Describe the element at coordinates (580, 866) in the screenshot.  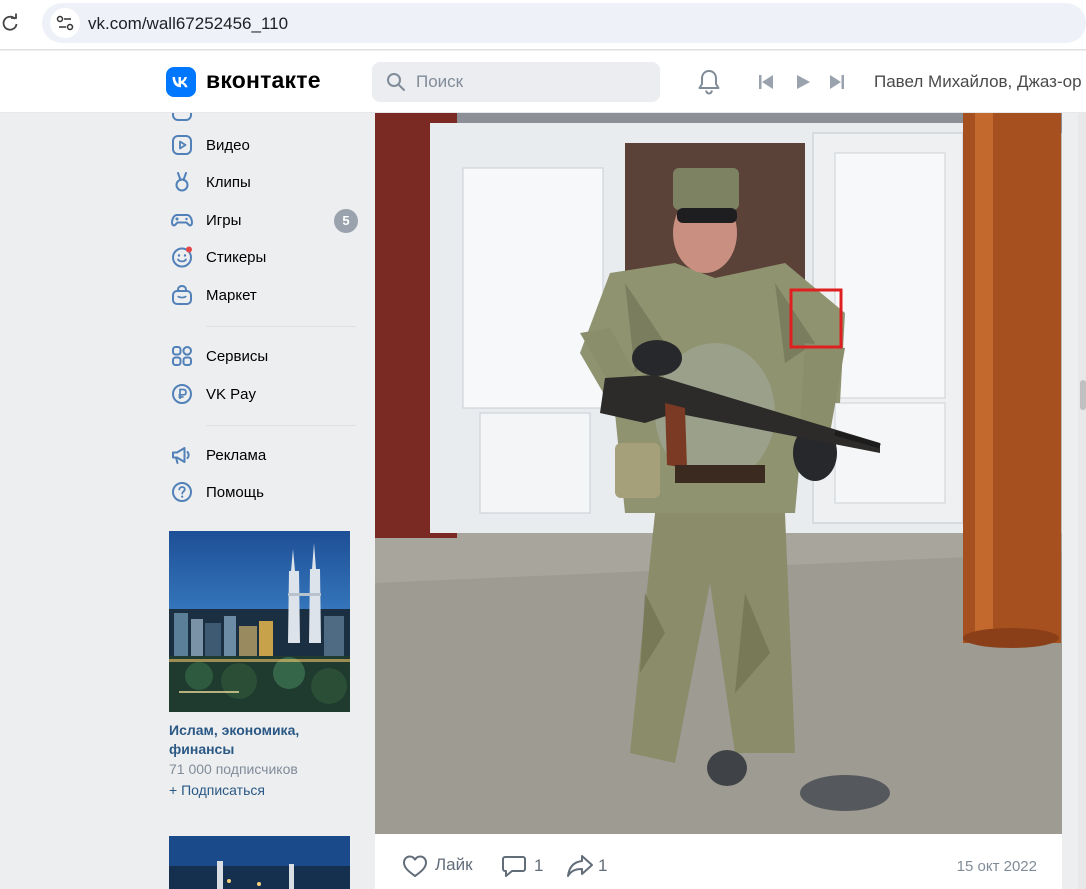
I see `share-icon` at that location.